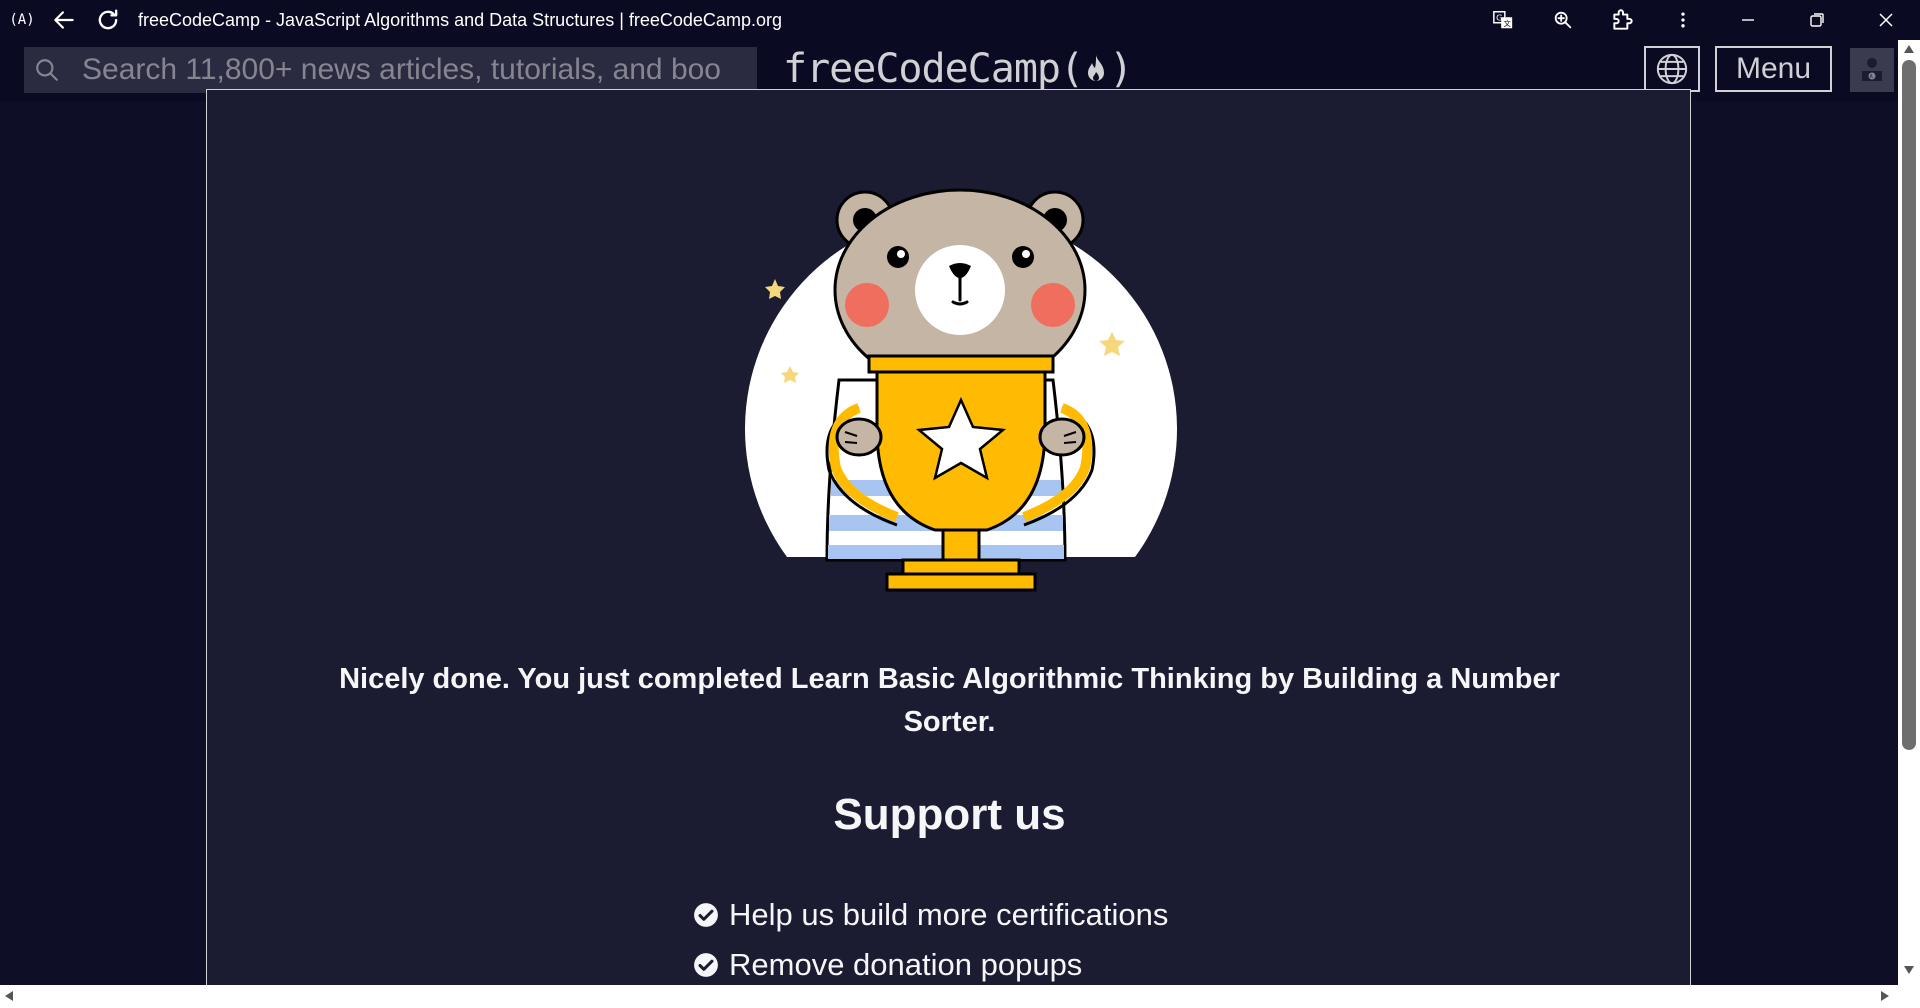 The width and height of the screenshot is (1920, 1008). What do you see at coordinates (1909, 405) in the screenshot?
I see `scrollbar-thumb` at bounding box center [1909, 405].